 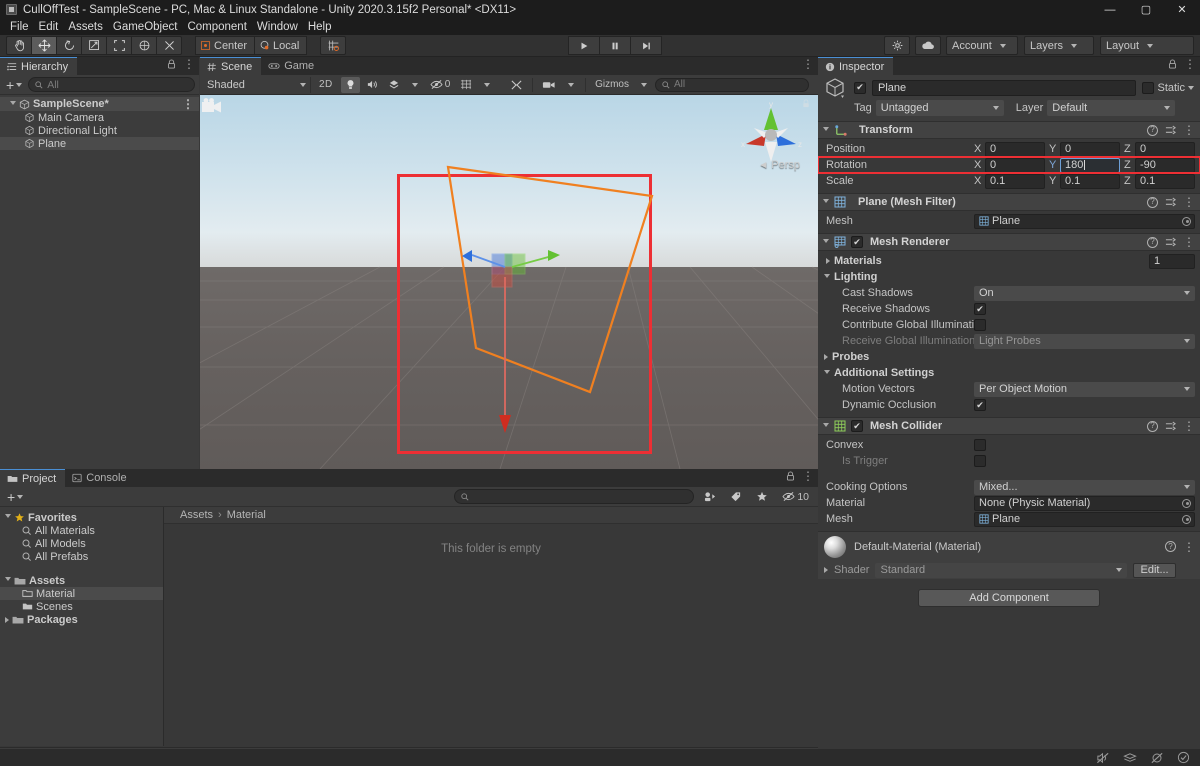 What do you see at coordinates (1001, 570) in the screenshot?
I see `shader-dropdown: Standard` at bounding box center [1001, 570].